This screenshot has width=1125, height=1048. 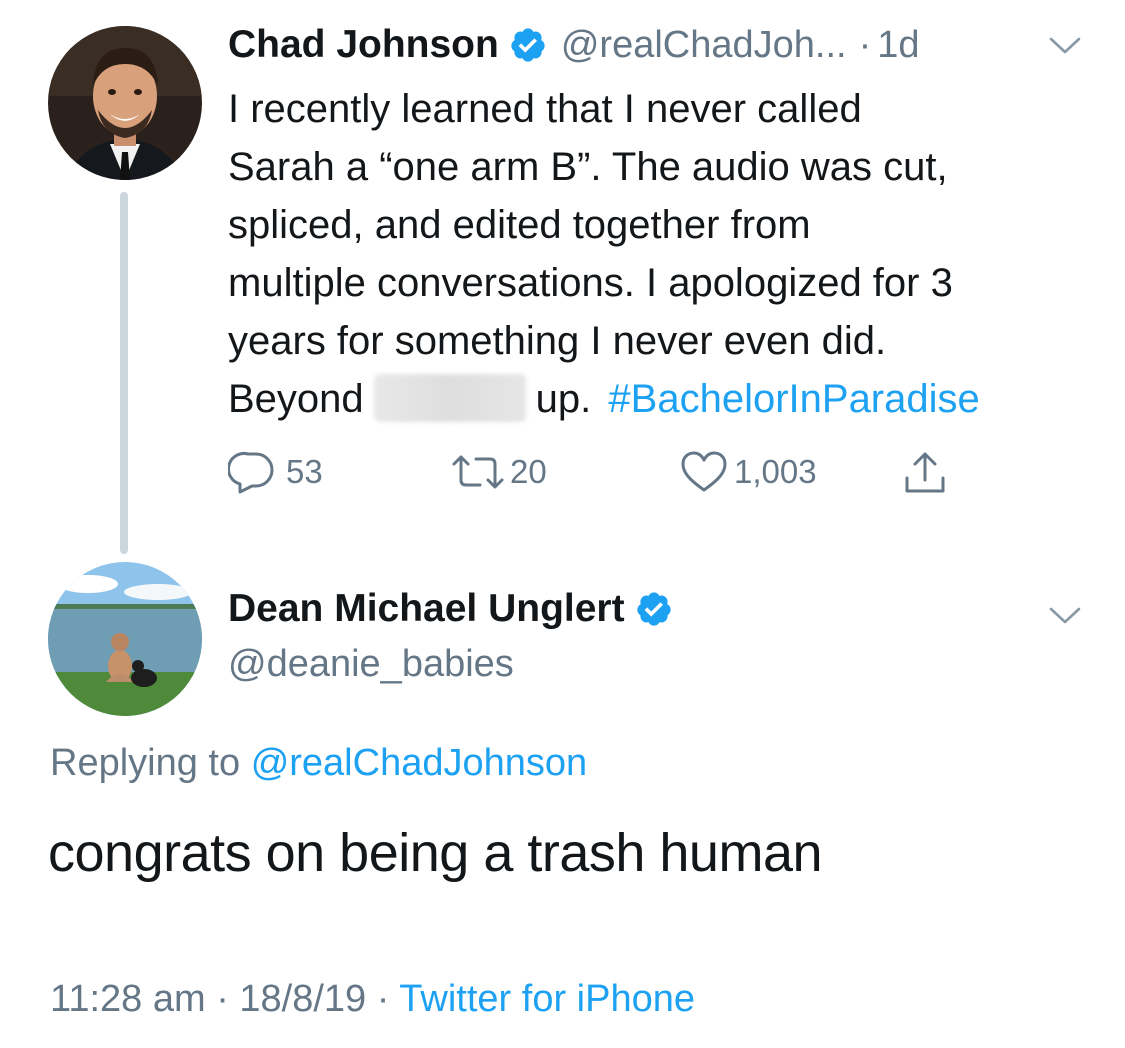 I want to click on share-icon, so click(x=925, y=472).